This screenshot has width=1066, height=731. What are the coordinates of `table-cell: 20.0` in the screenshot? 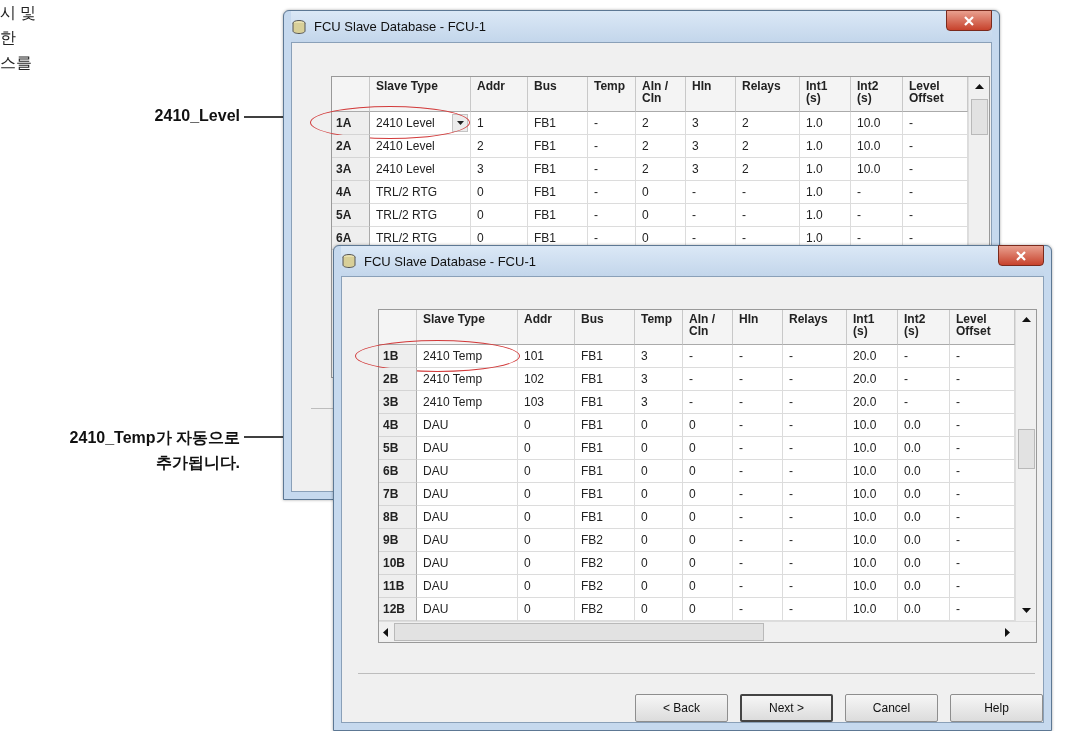 It's located at (872, 402).